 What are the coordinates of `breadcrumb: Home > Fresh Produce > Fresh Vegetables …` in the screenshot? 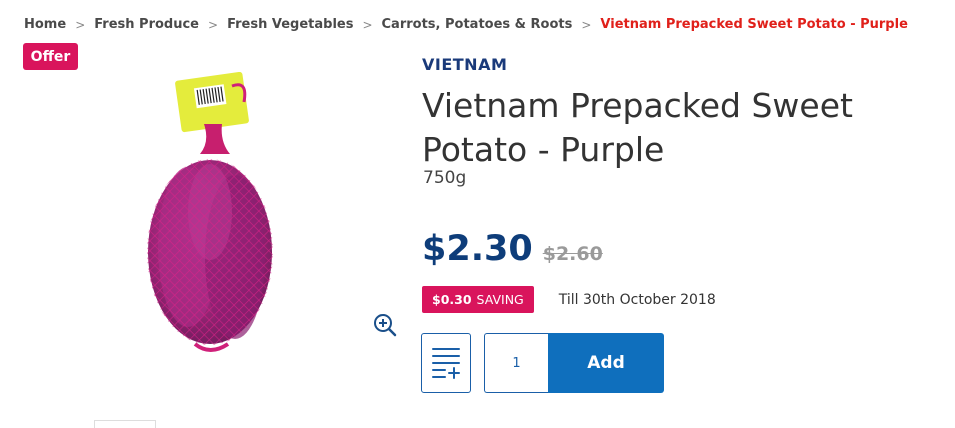 It's located at (466, 24).